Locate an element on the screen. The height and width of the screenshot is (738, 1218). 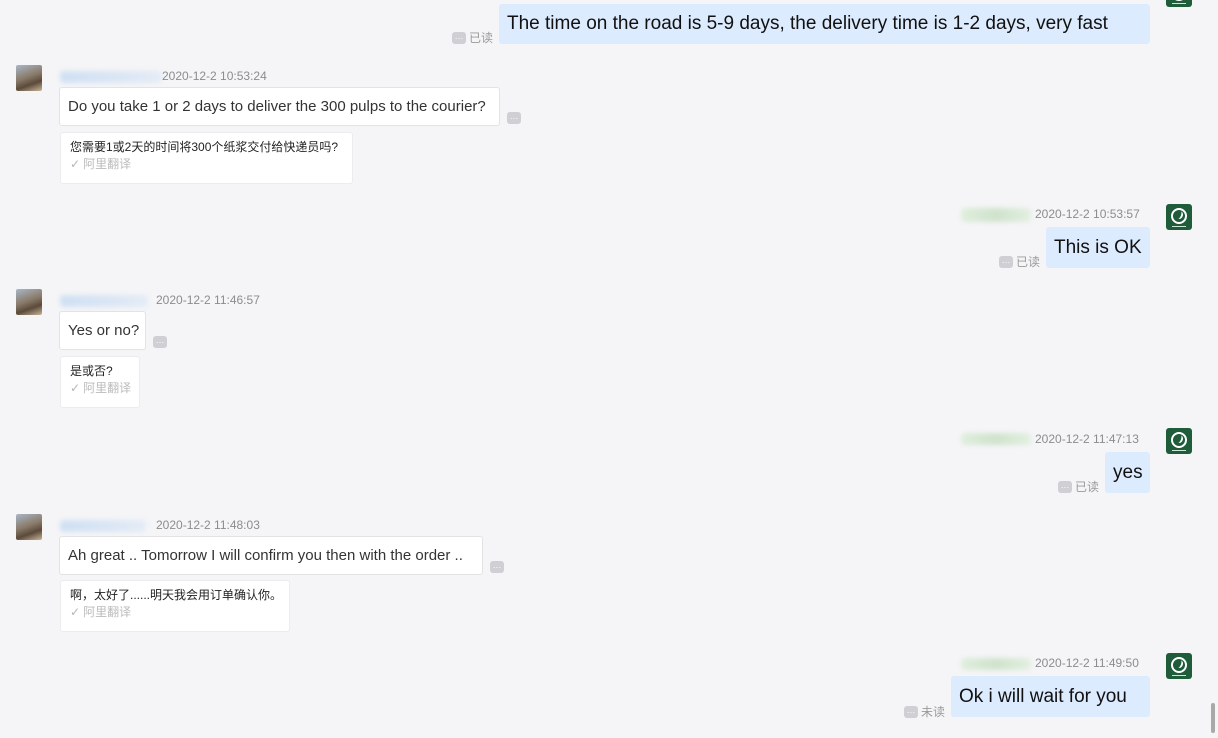
translation-box: 是或否? ✓ 阿里翻译 is located at coordinates (100, 382).